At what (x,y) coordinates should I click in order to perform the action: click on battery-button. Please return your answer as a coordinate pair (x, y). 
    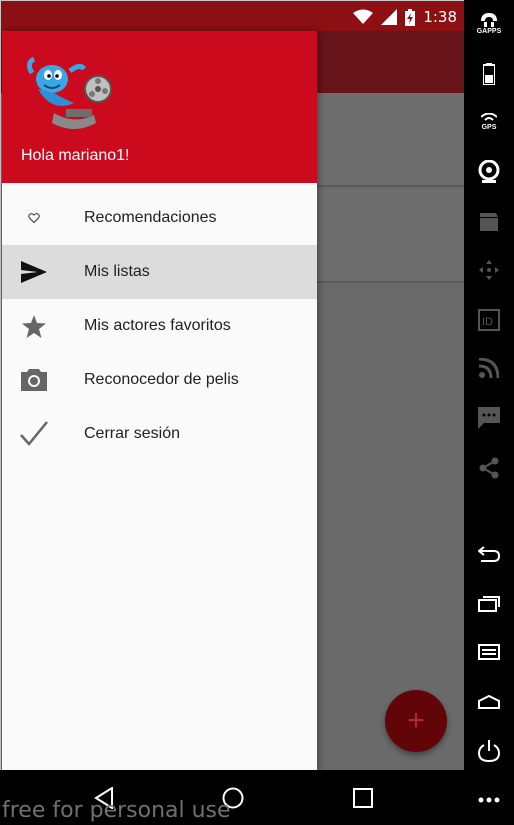
    Looking at the image, I should click on (489, 74).